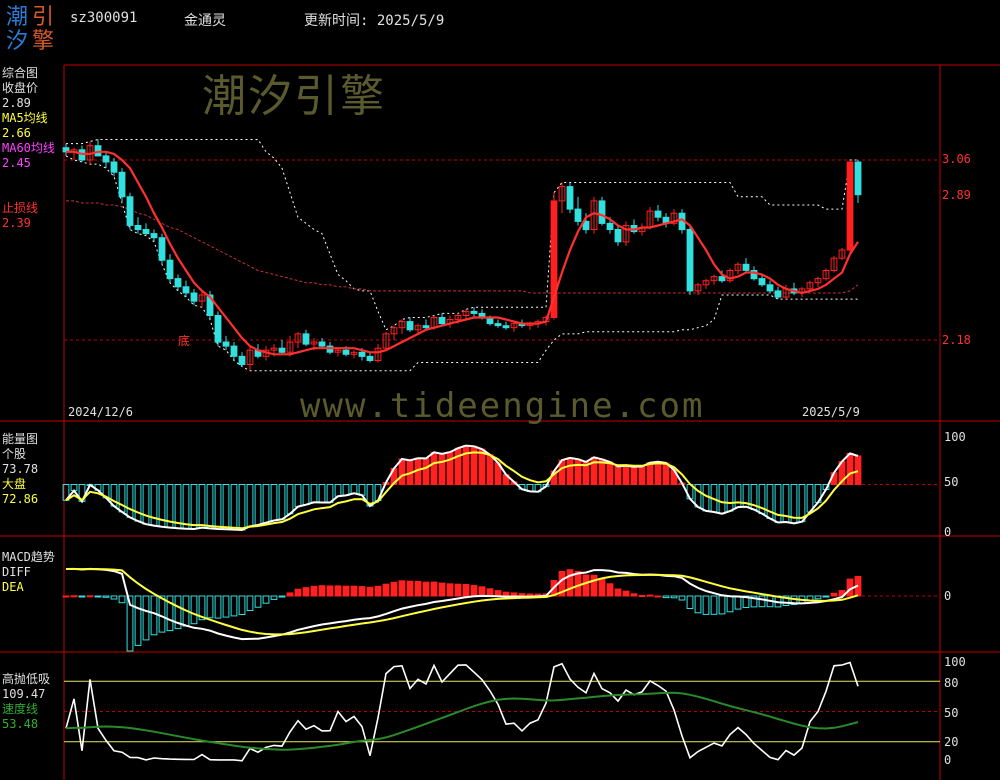 The image size is (1000, 780). What do you see at coordinates (20, 73) in the screenshot?
I see `main-title: 综合图` at bounding box center [20, 73].